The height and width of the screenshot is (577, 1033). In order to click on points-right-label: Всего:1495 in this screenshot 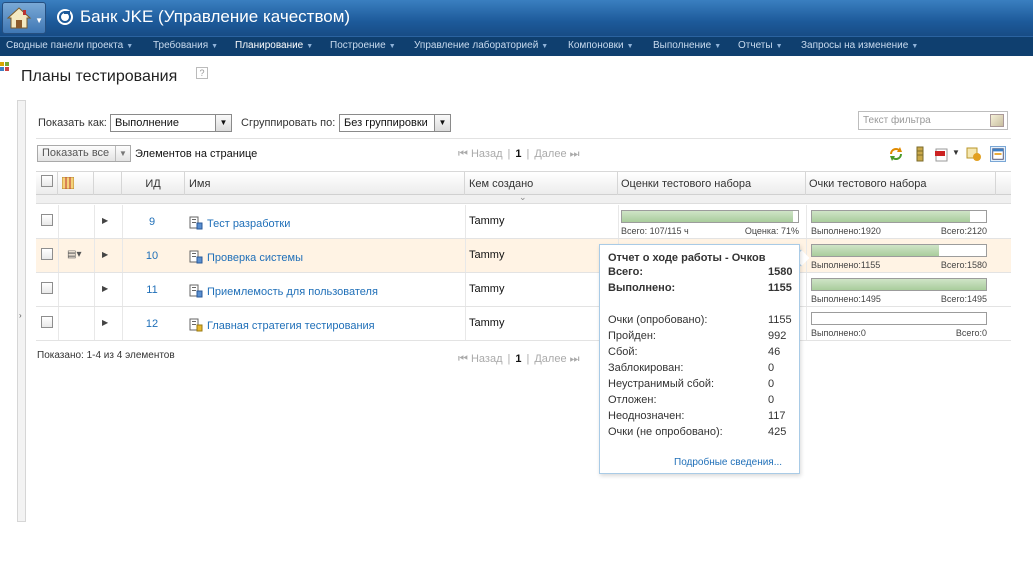, I will do `click(963, 299)`.